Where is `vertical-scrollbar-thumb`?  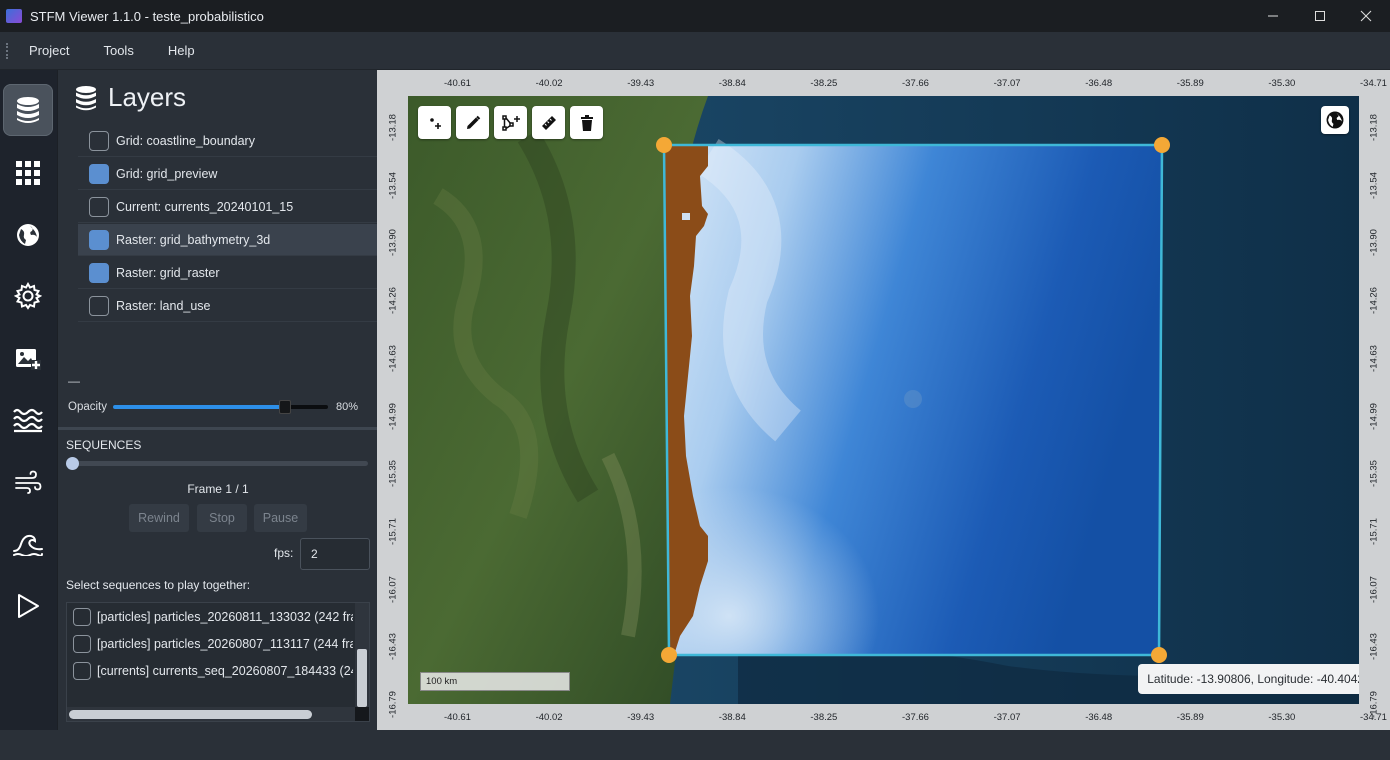 vertical-scrollbar-thumb is located at coordinates (362, 678).